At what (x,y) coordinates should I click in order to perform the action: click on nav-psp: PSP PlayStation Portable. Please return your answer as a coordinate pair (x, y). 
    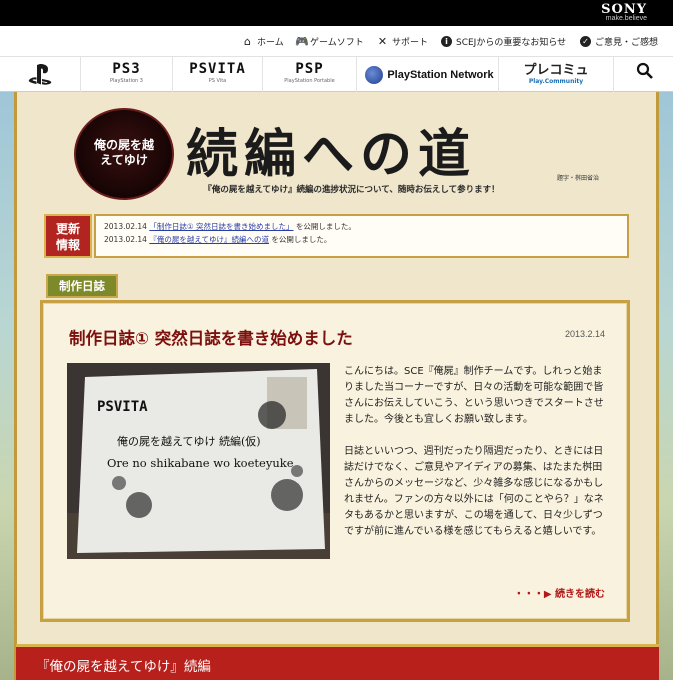
    Looking at the image, I should click on (309, 75).